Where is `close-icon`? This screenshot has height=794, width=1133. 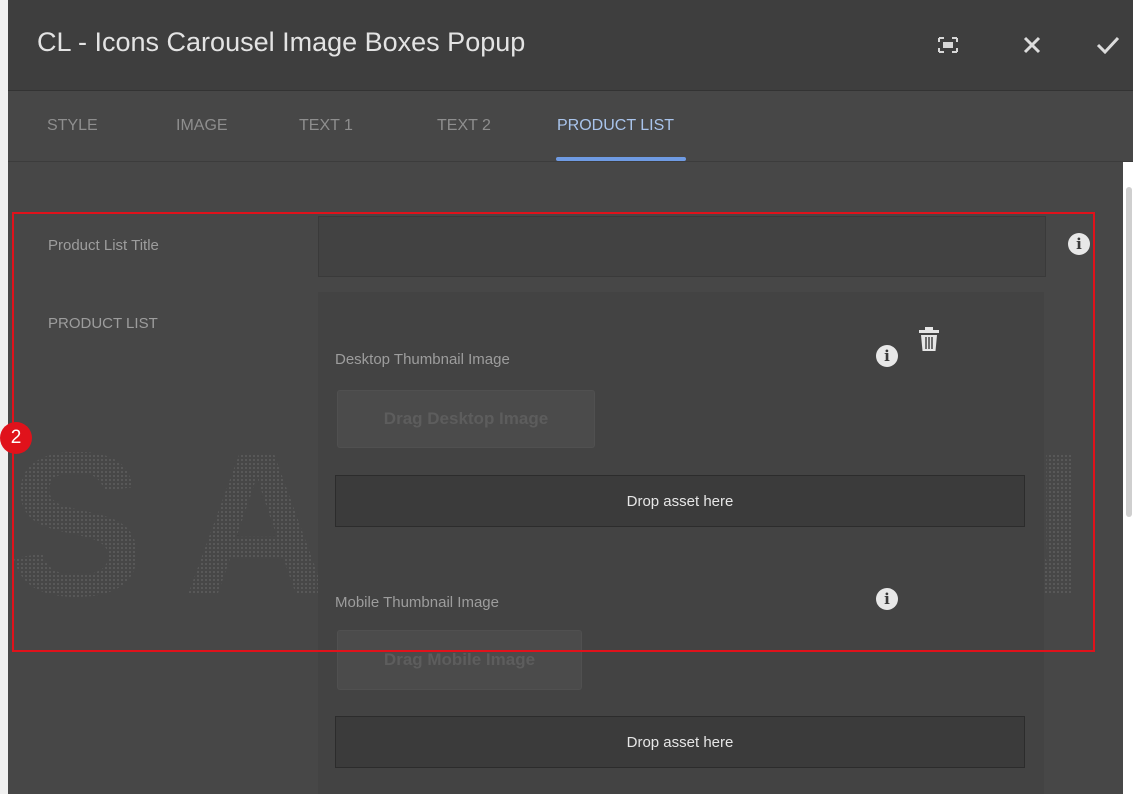 close-icon is located at coordinates (1032, 45).